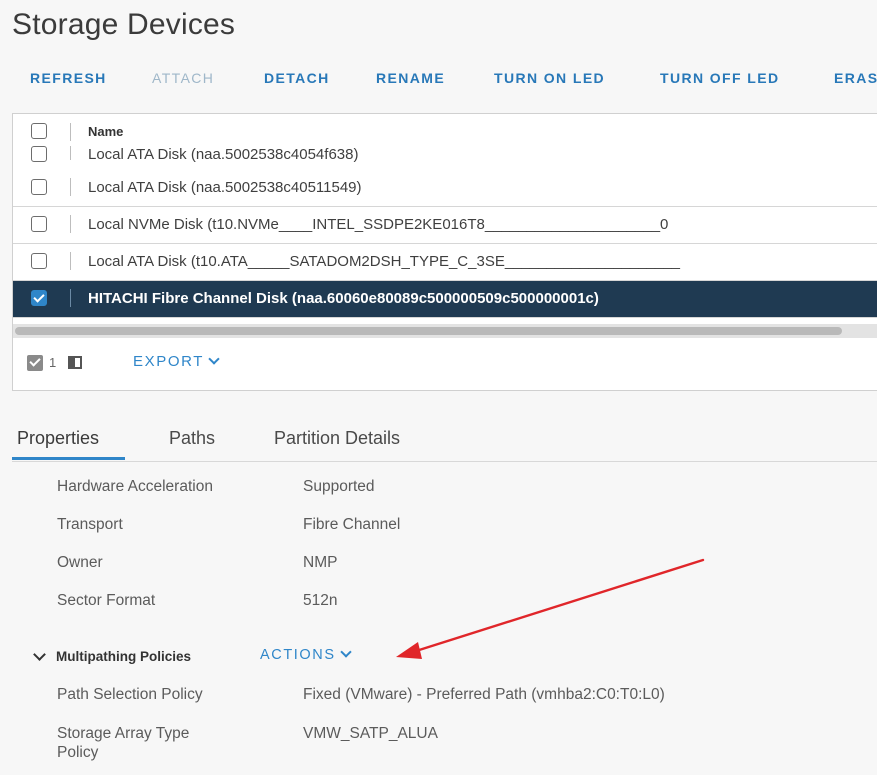 The width and height of the screenshot is (877, 775). I want to click on detail-tabs: Properties Paths Partition Details, so click(444, 443).